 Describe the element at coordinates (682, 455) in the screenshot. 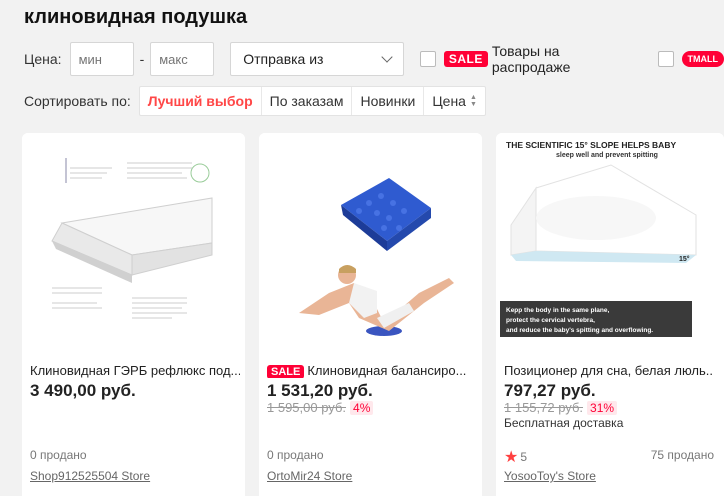

I see `sold-count: 75 продано` at that location.